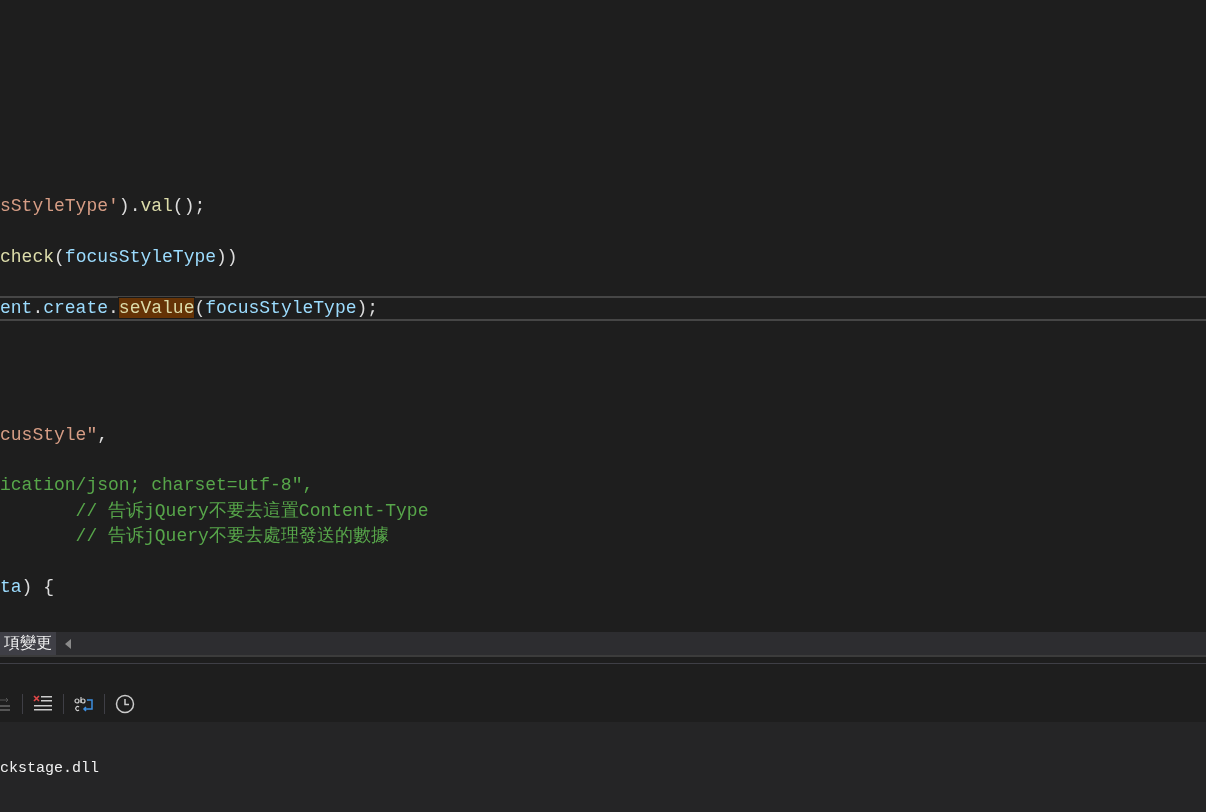 The image size is (1206, 812). What do you see at coordinates (49, 434) in the screenshot?
I see `code-text: cusStyle"` at bounding box center [49, 434].